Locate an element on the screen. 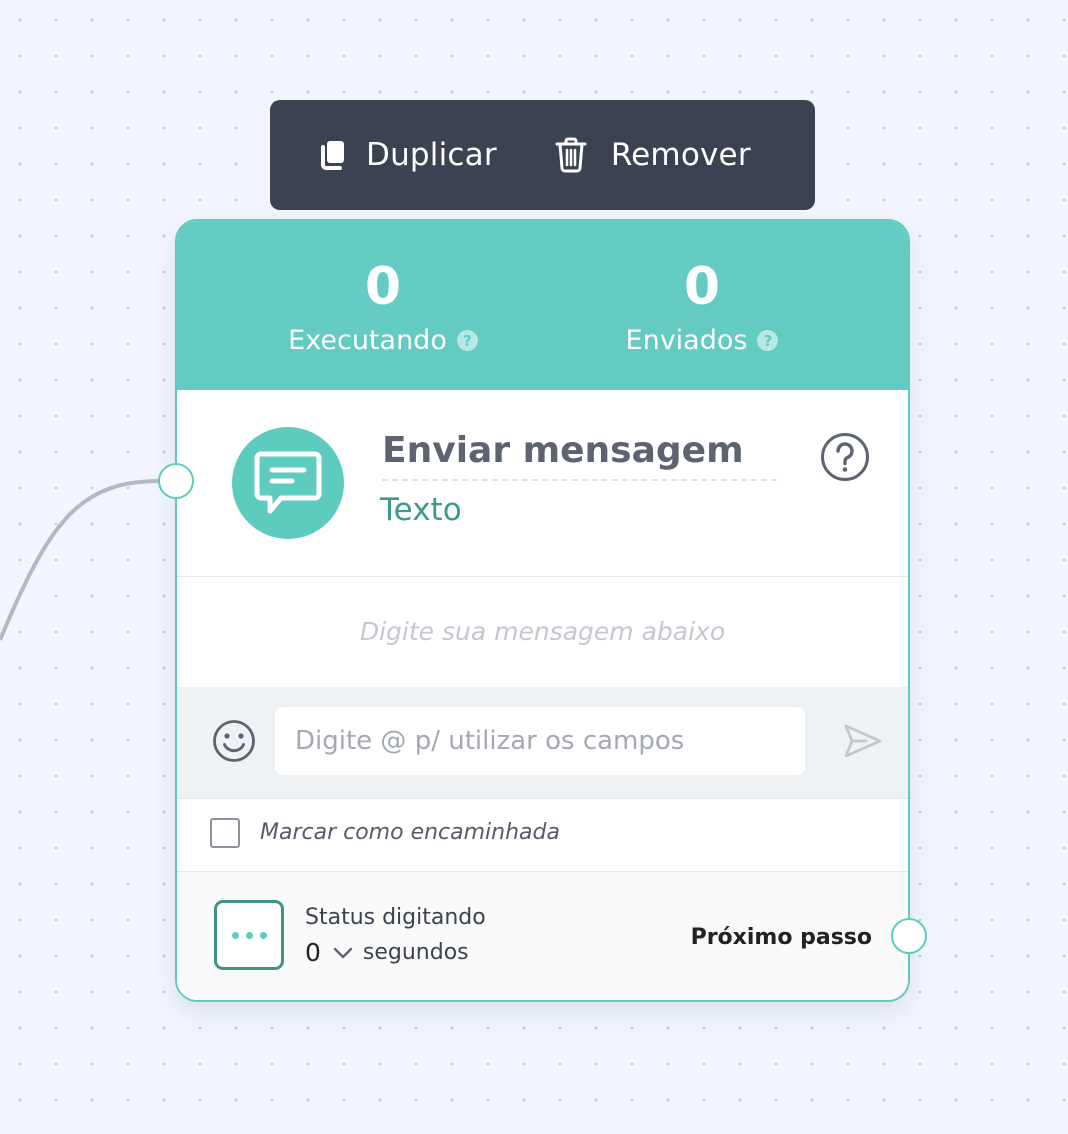 The height and width of the screenshot is (1134, 1068). duplicate-label: Duplicar is located at coordinates (431, 155).